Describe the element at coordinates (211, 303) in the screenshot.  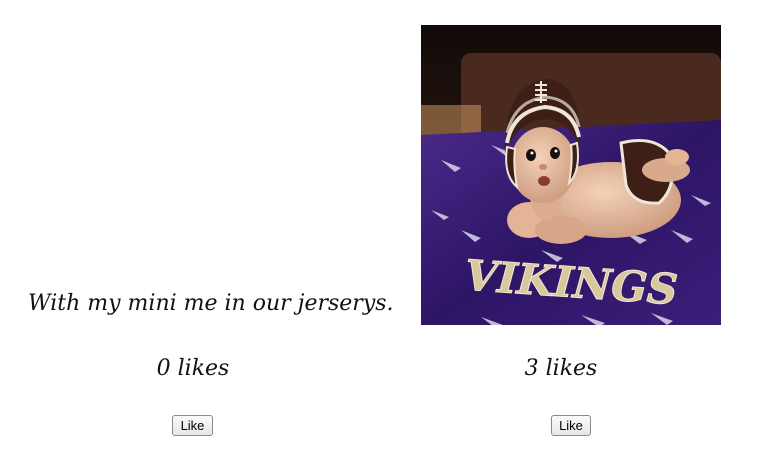
I see `post-caption: With my mini me in our jerserys.` at that location.